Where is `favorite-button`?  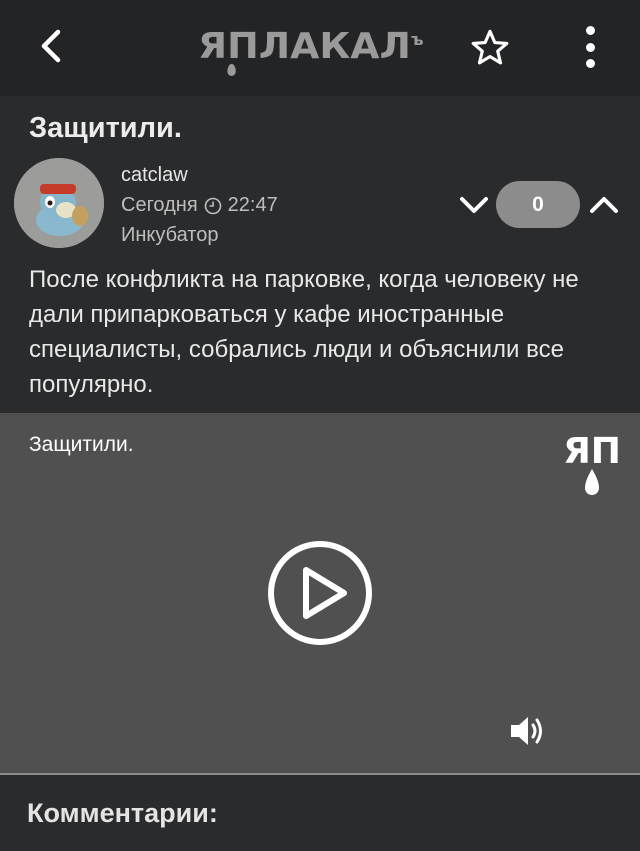 favorite-button is located at coordinates (490, 48).